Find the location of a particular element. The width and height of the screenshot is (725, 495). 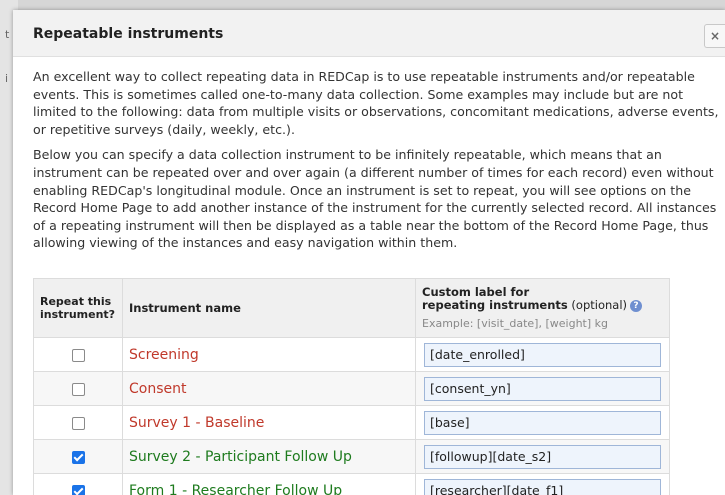

help-icon: ? is located at coordinates (636, 305).